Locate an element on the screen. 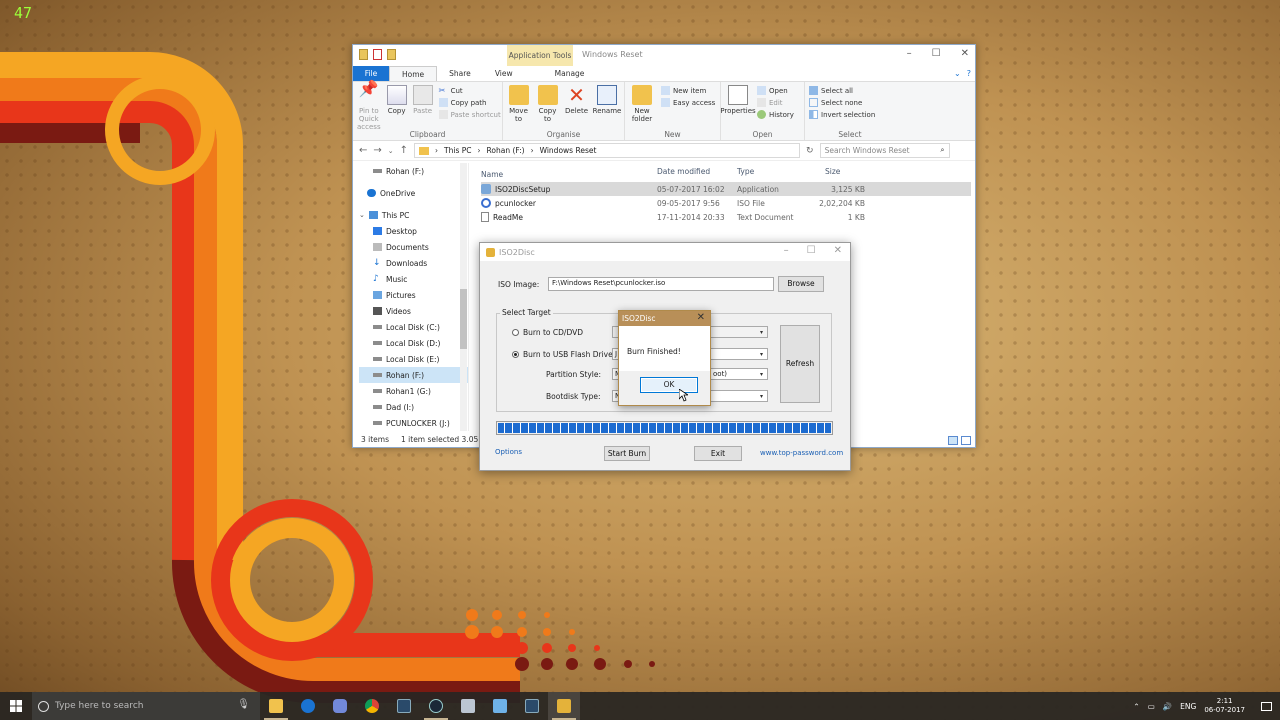  tab-home: Home is located at coordinates (413, 73).